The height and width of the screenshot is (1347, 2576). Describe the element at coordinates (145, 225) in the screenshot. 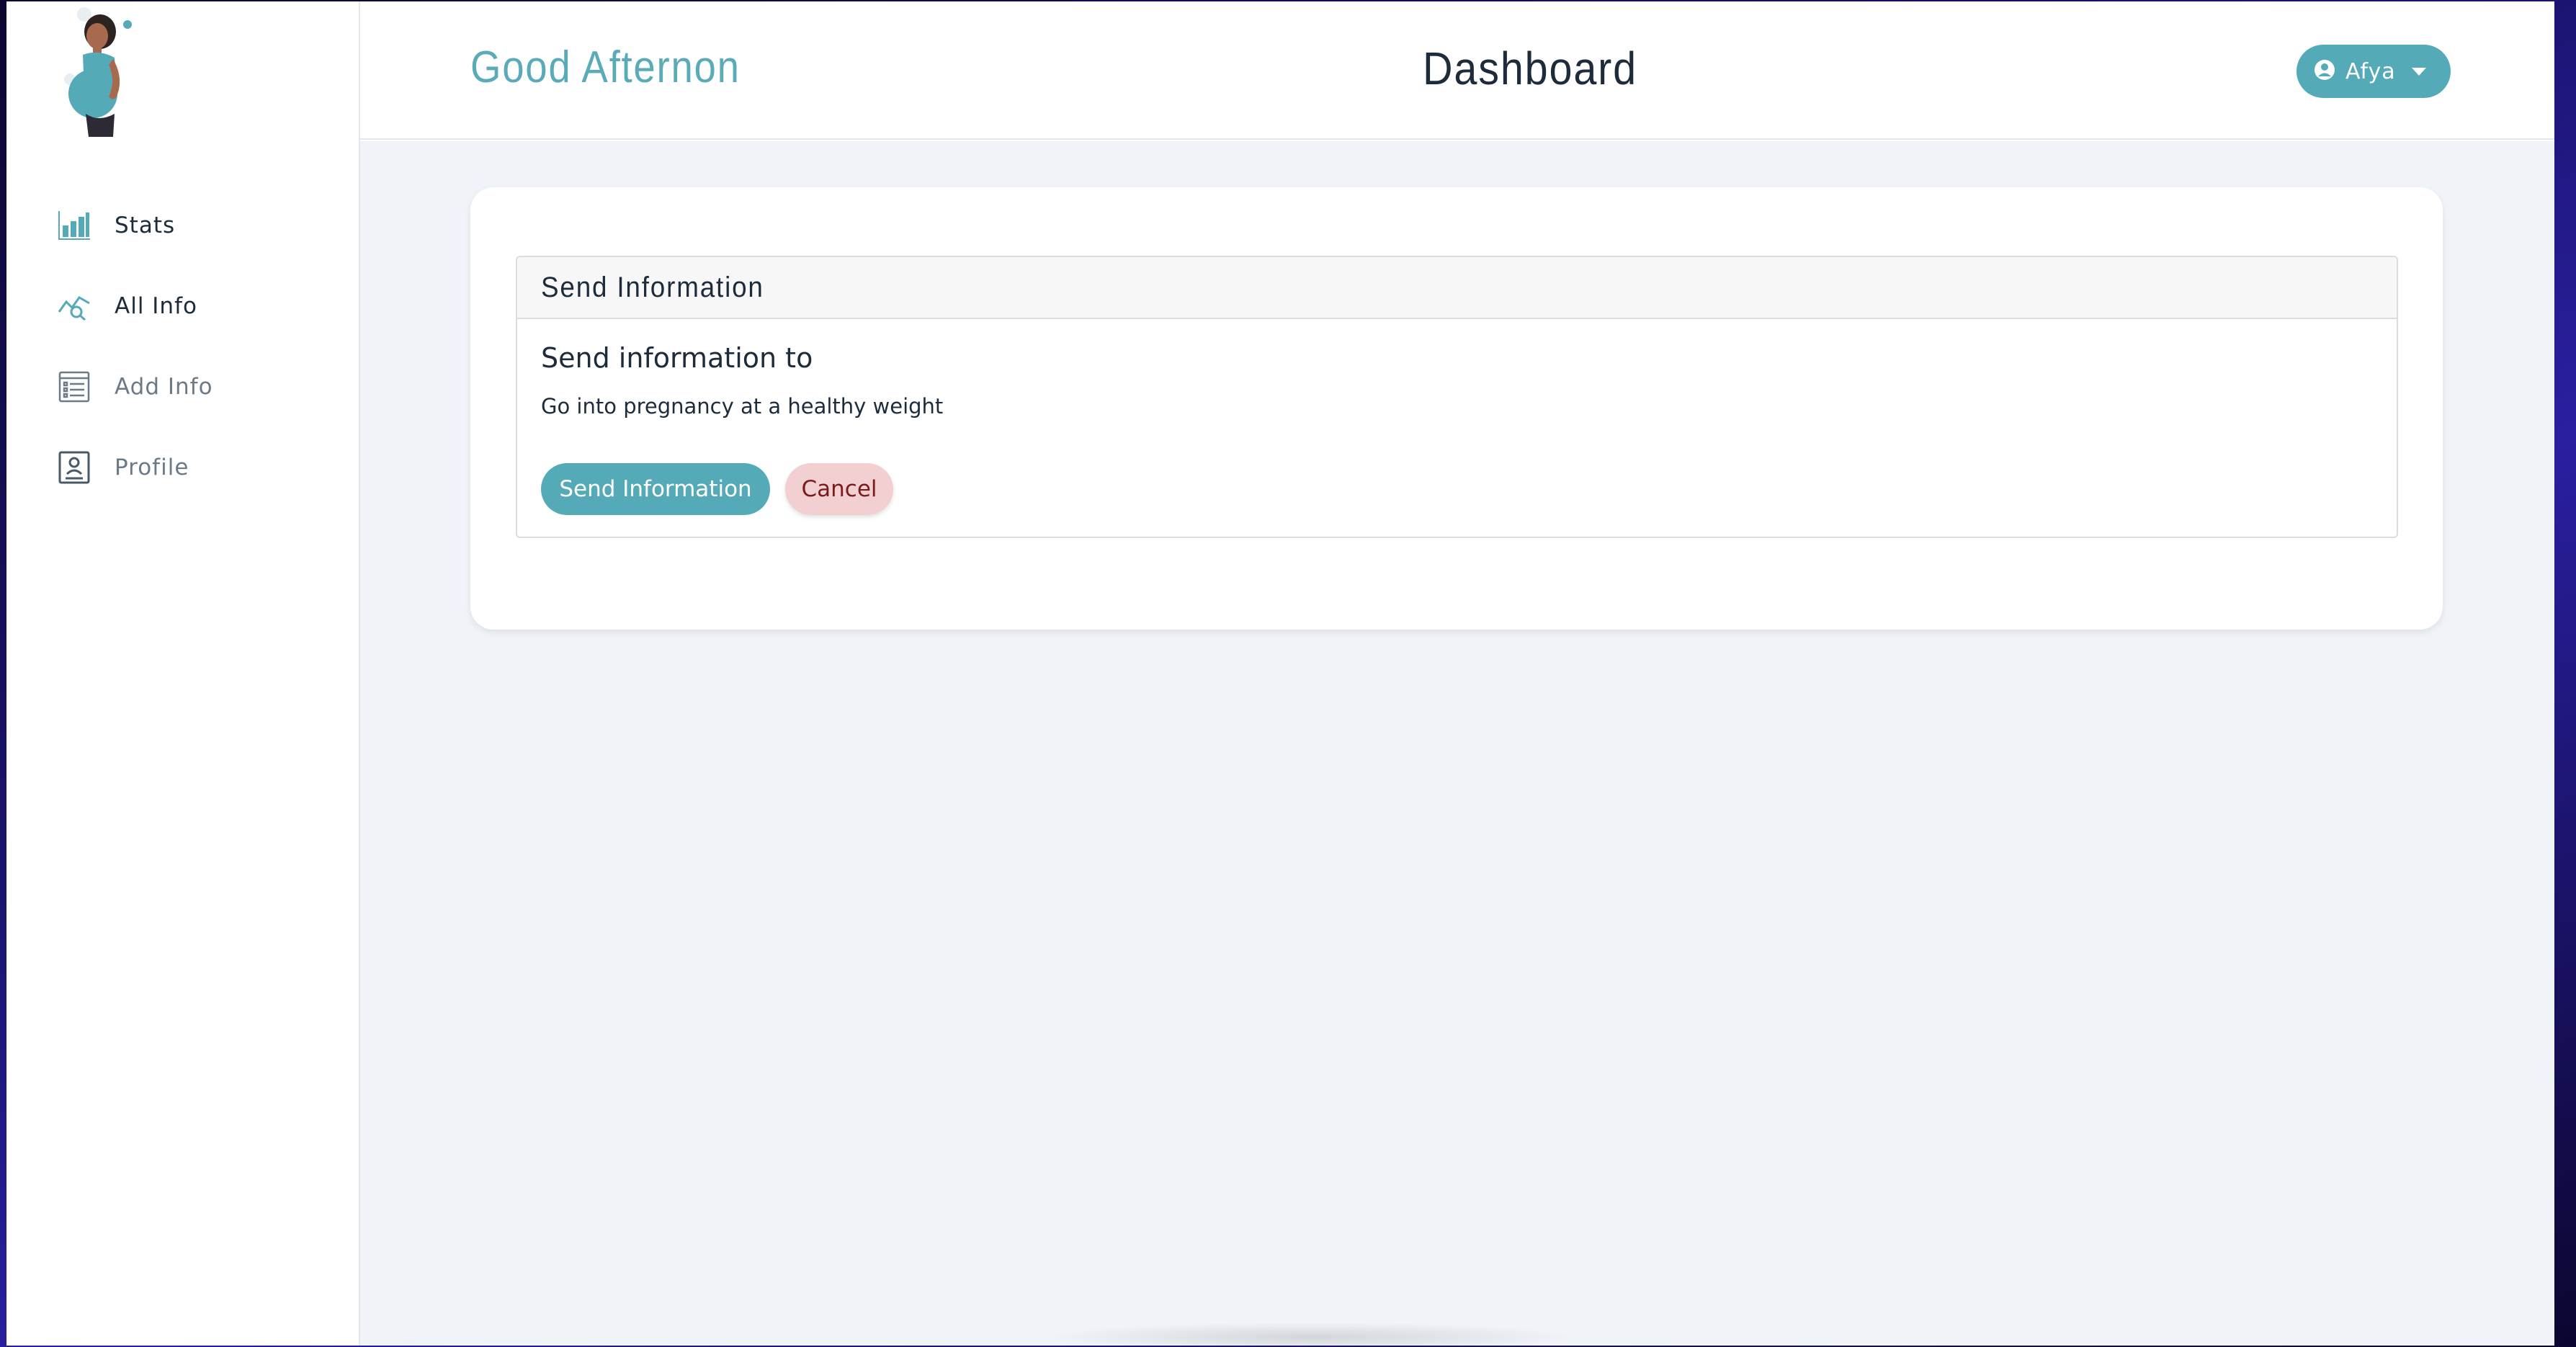

I see `sidebar-item-label: Stats` at that location.